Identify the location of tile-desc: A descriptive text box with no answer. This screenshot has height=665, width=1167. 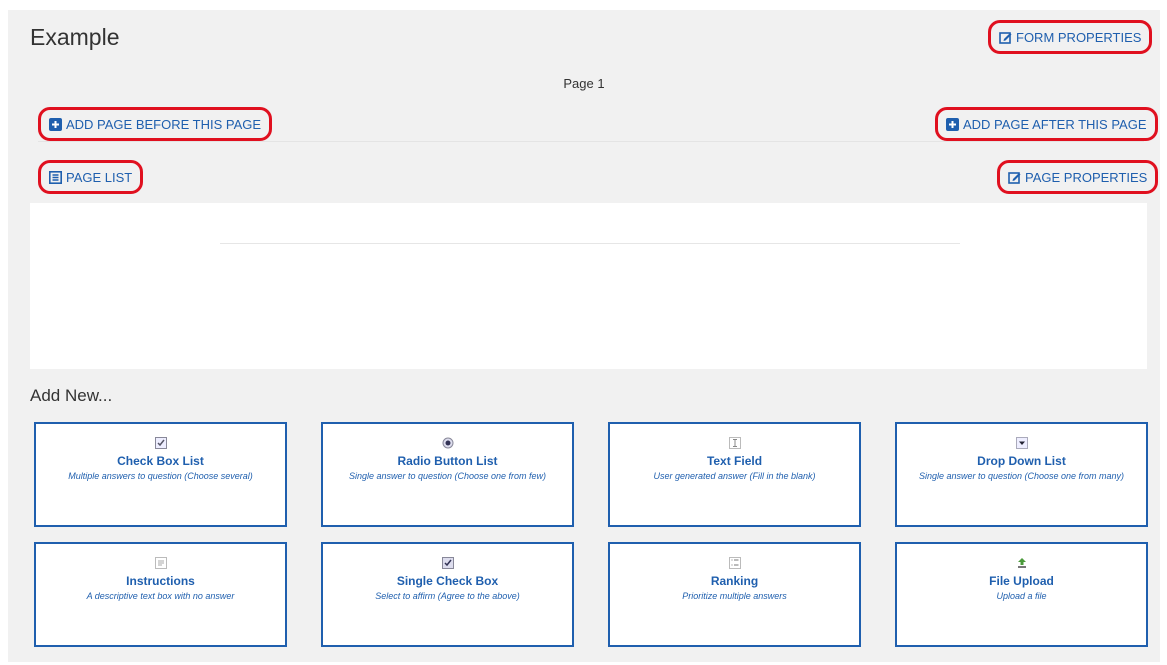
(160, 596).